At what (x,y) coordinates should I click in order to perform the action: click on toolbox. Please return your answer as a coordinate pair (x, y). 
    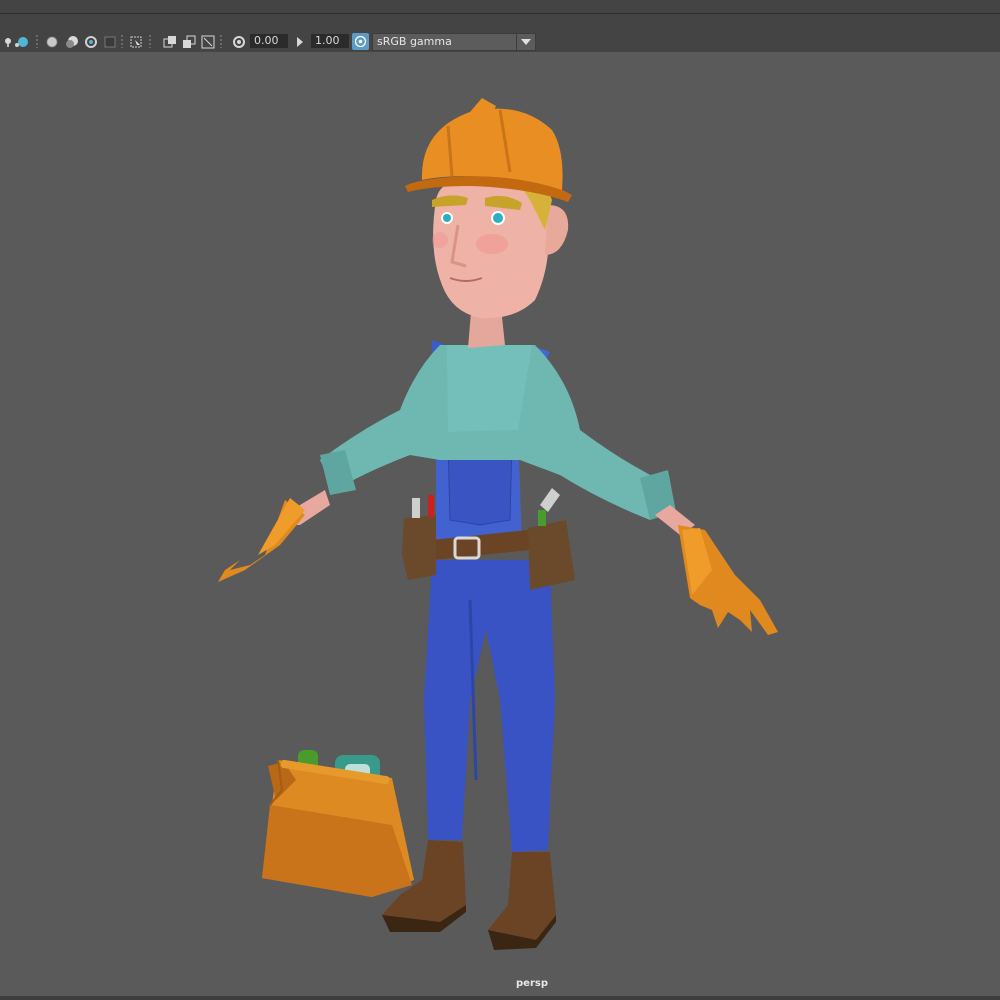
    Looking at the image, I should click on (338, 823).